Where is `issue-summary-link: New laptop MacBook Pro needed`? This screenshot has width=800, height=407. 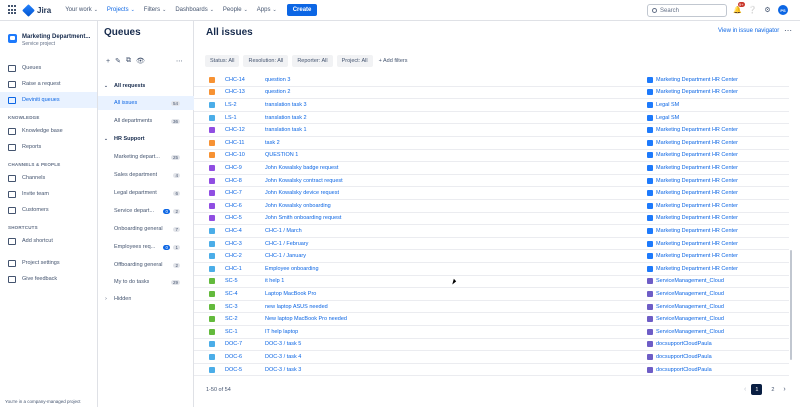 issue-summary-link: New laptop MacBook Pro needed is located at coordinates (306, 319).